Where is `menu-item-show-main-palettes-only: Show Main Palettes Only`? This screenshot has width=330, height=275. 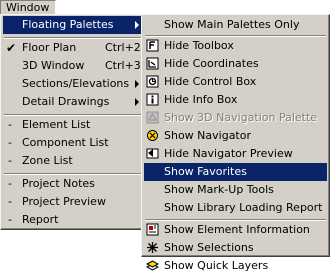 menu-item-show-main-palettes-only: Show Main Palettes Only is located at coordinates (235, 25).